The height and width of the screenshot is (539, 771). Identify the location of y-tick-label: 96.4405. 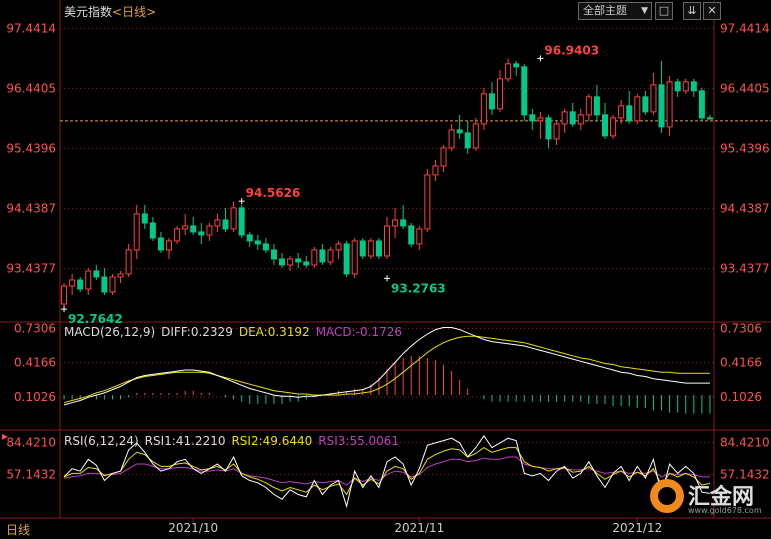
(31, 88).